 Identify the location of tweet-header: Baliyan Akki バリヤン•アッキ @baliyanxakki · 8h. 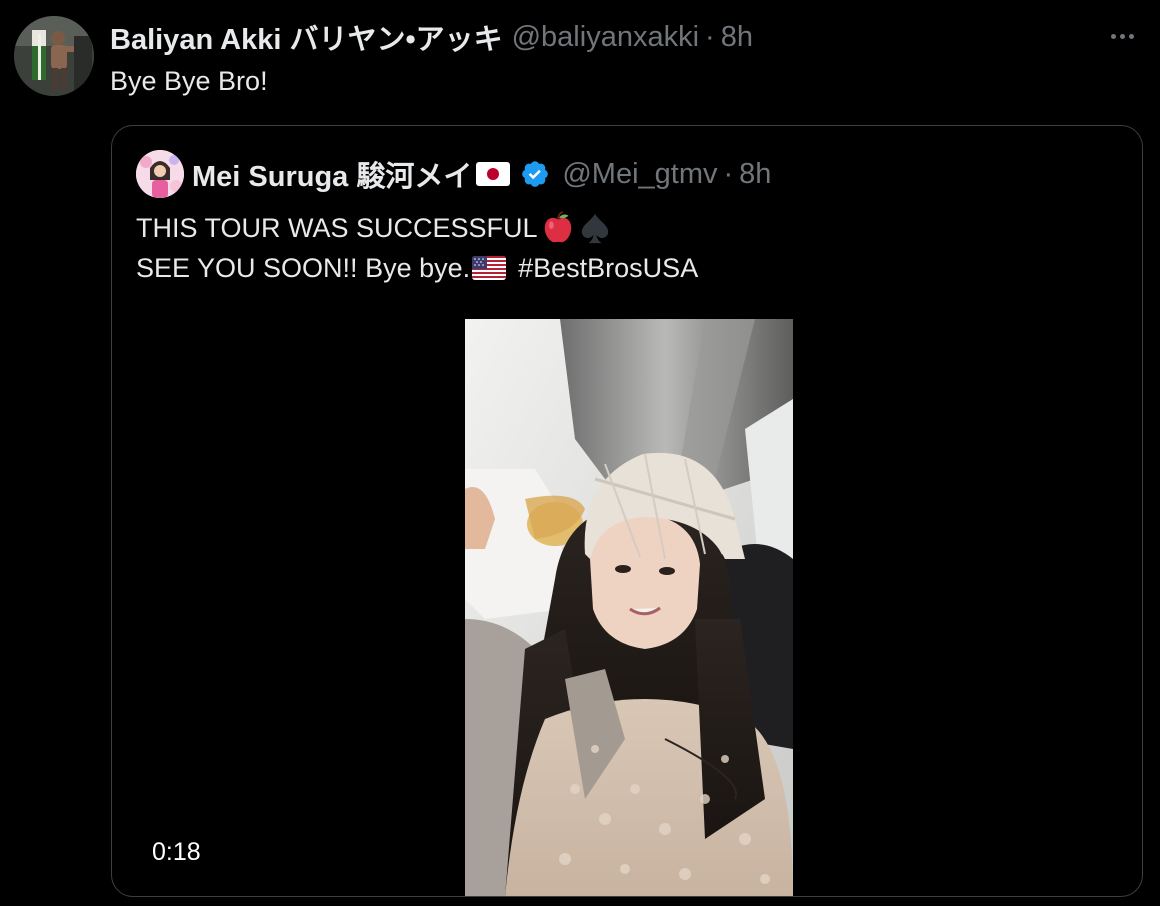
(431, 37).